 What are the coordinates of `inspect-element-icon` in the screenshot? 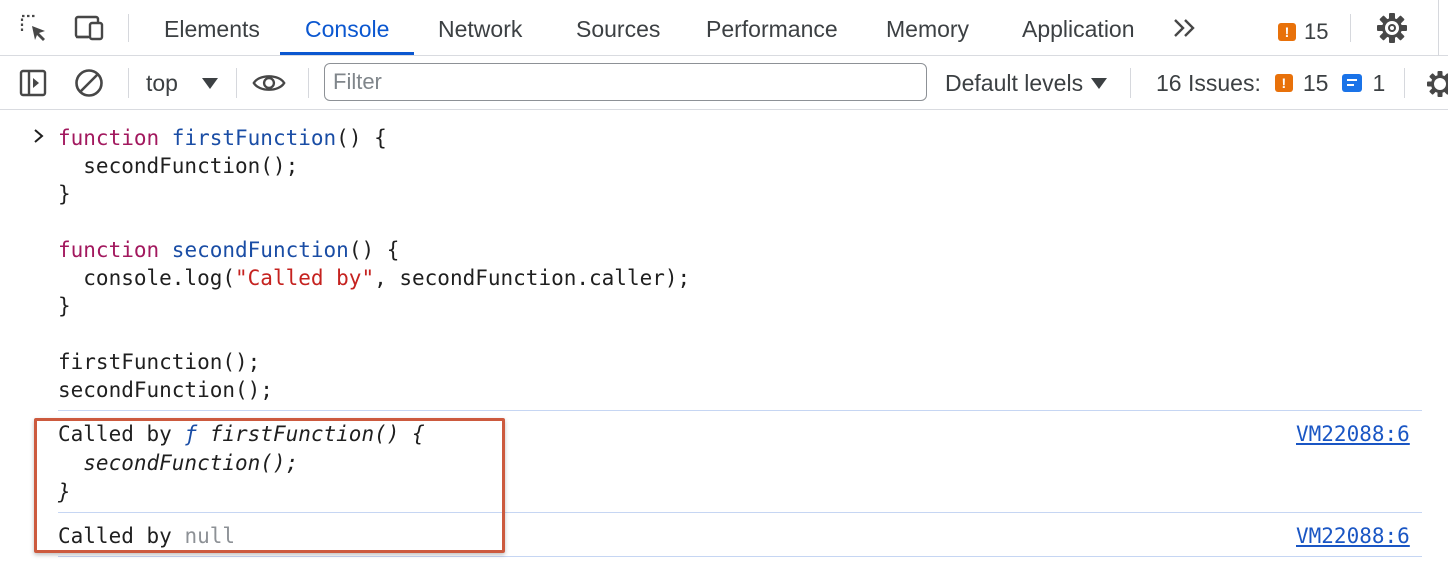 It's located at (34, 28).